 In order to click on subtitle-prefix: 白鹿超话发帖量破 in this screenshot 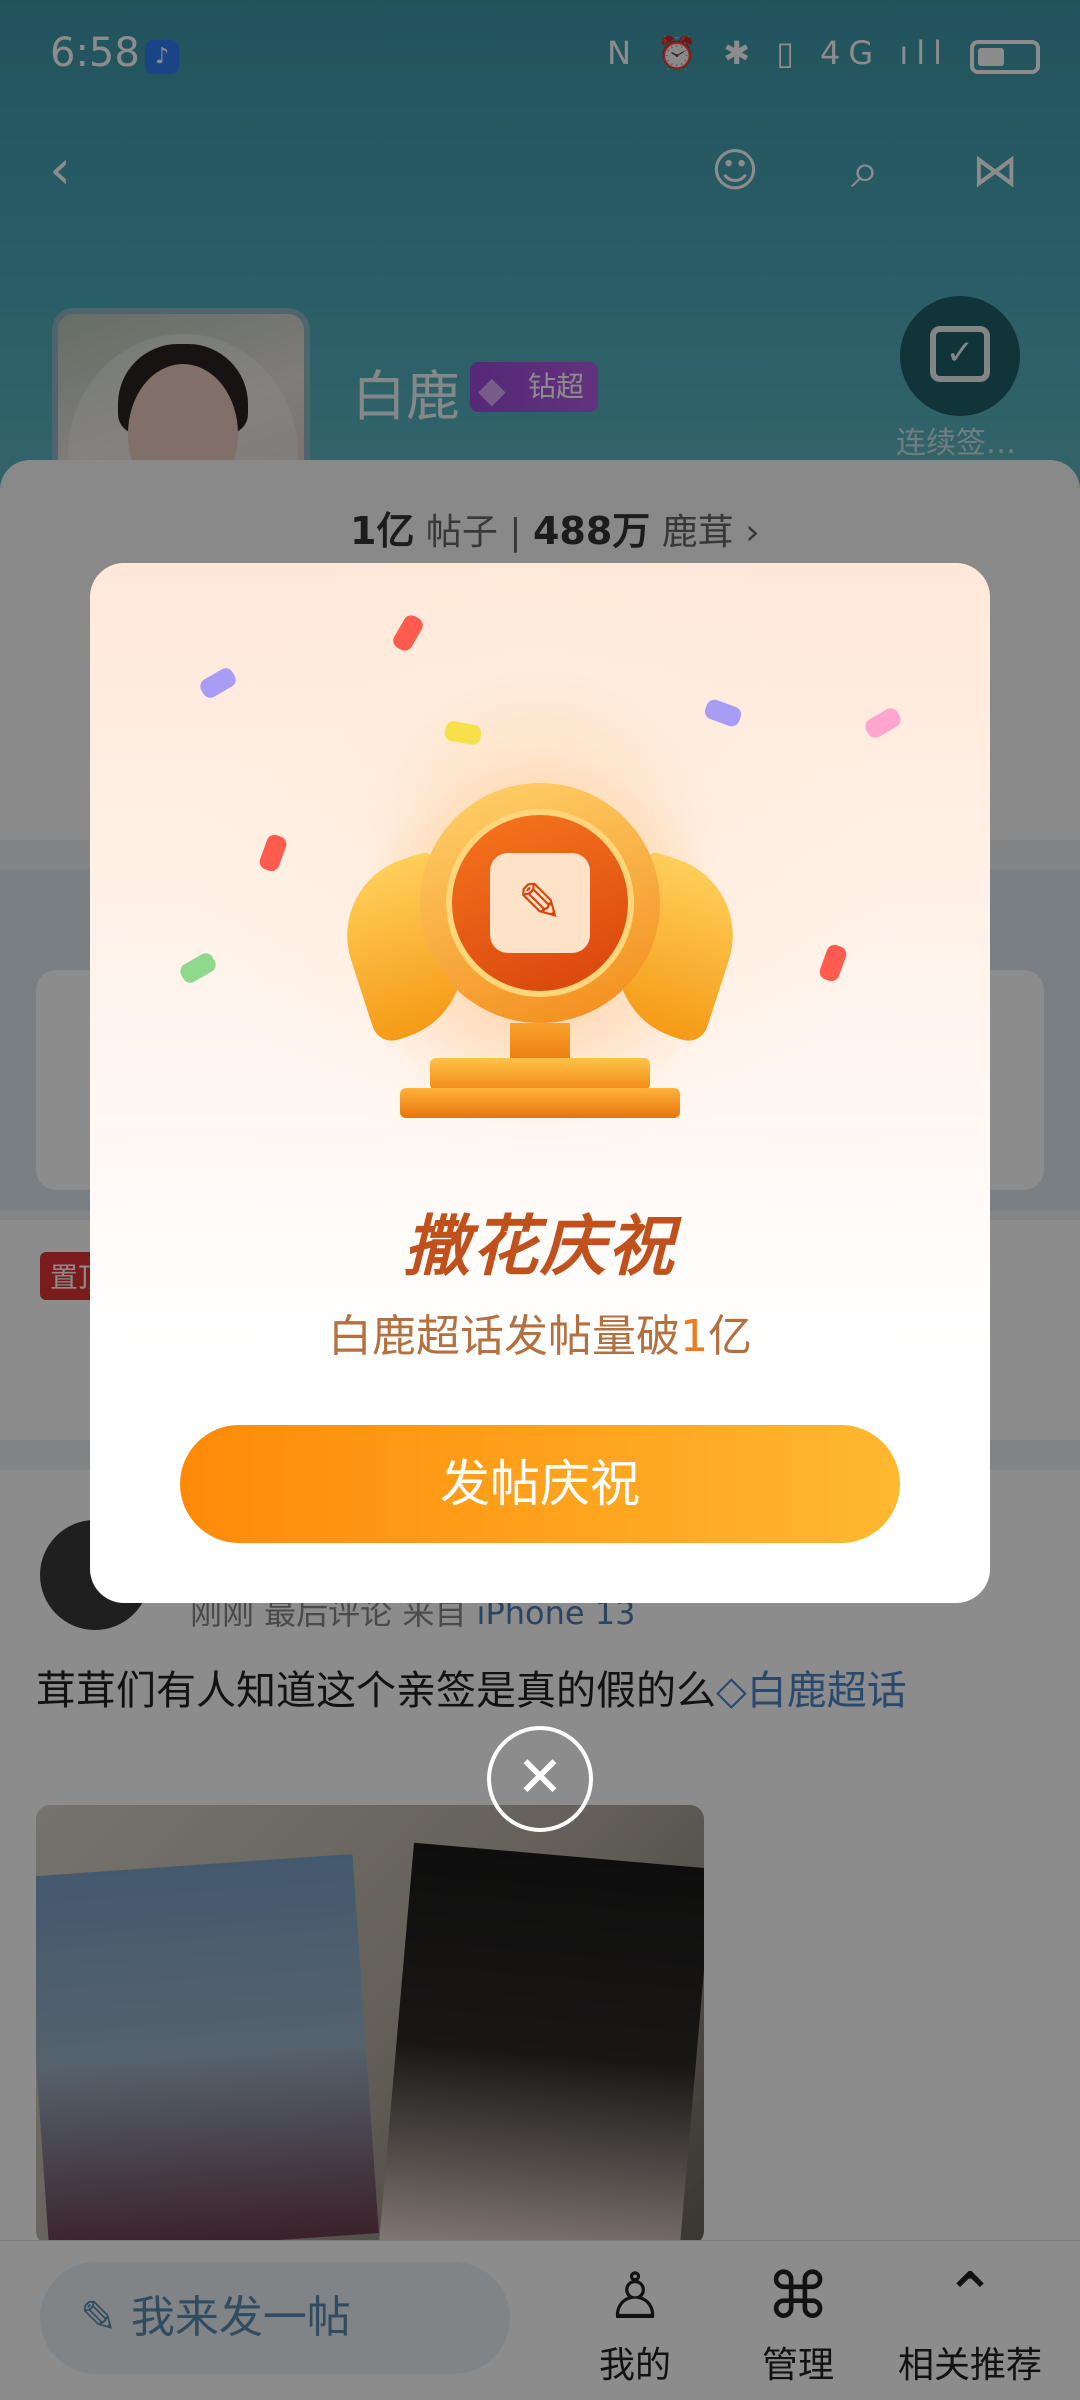, I will do `click(504, 1336)`.